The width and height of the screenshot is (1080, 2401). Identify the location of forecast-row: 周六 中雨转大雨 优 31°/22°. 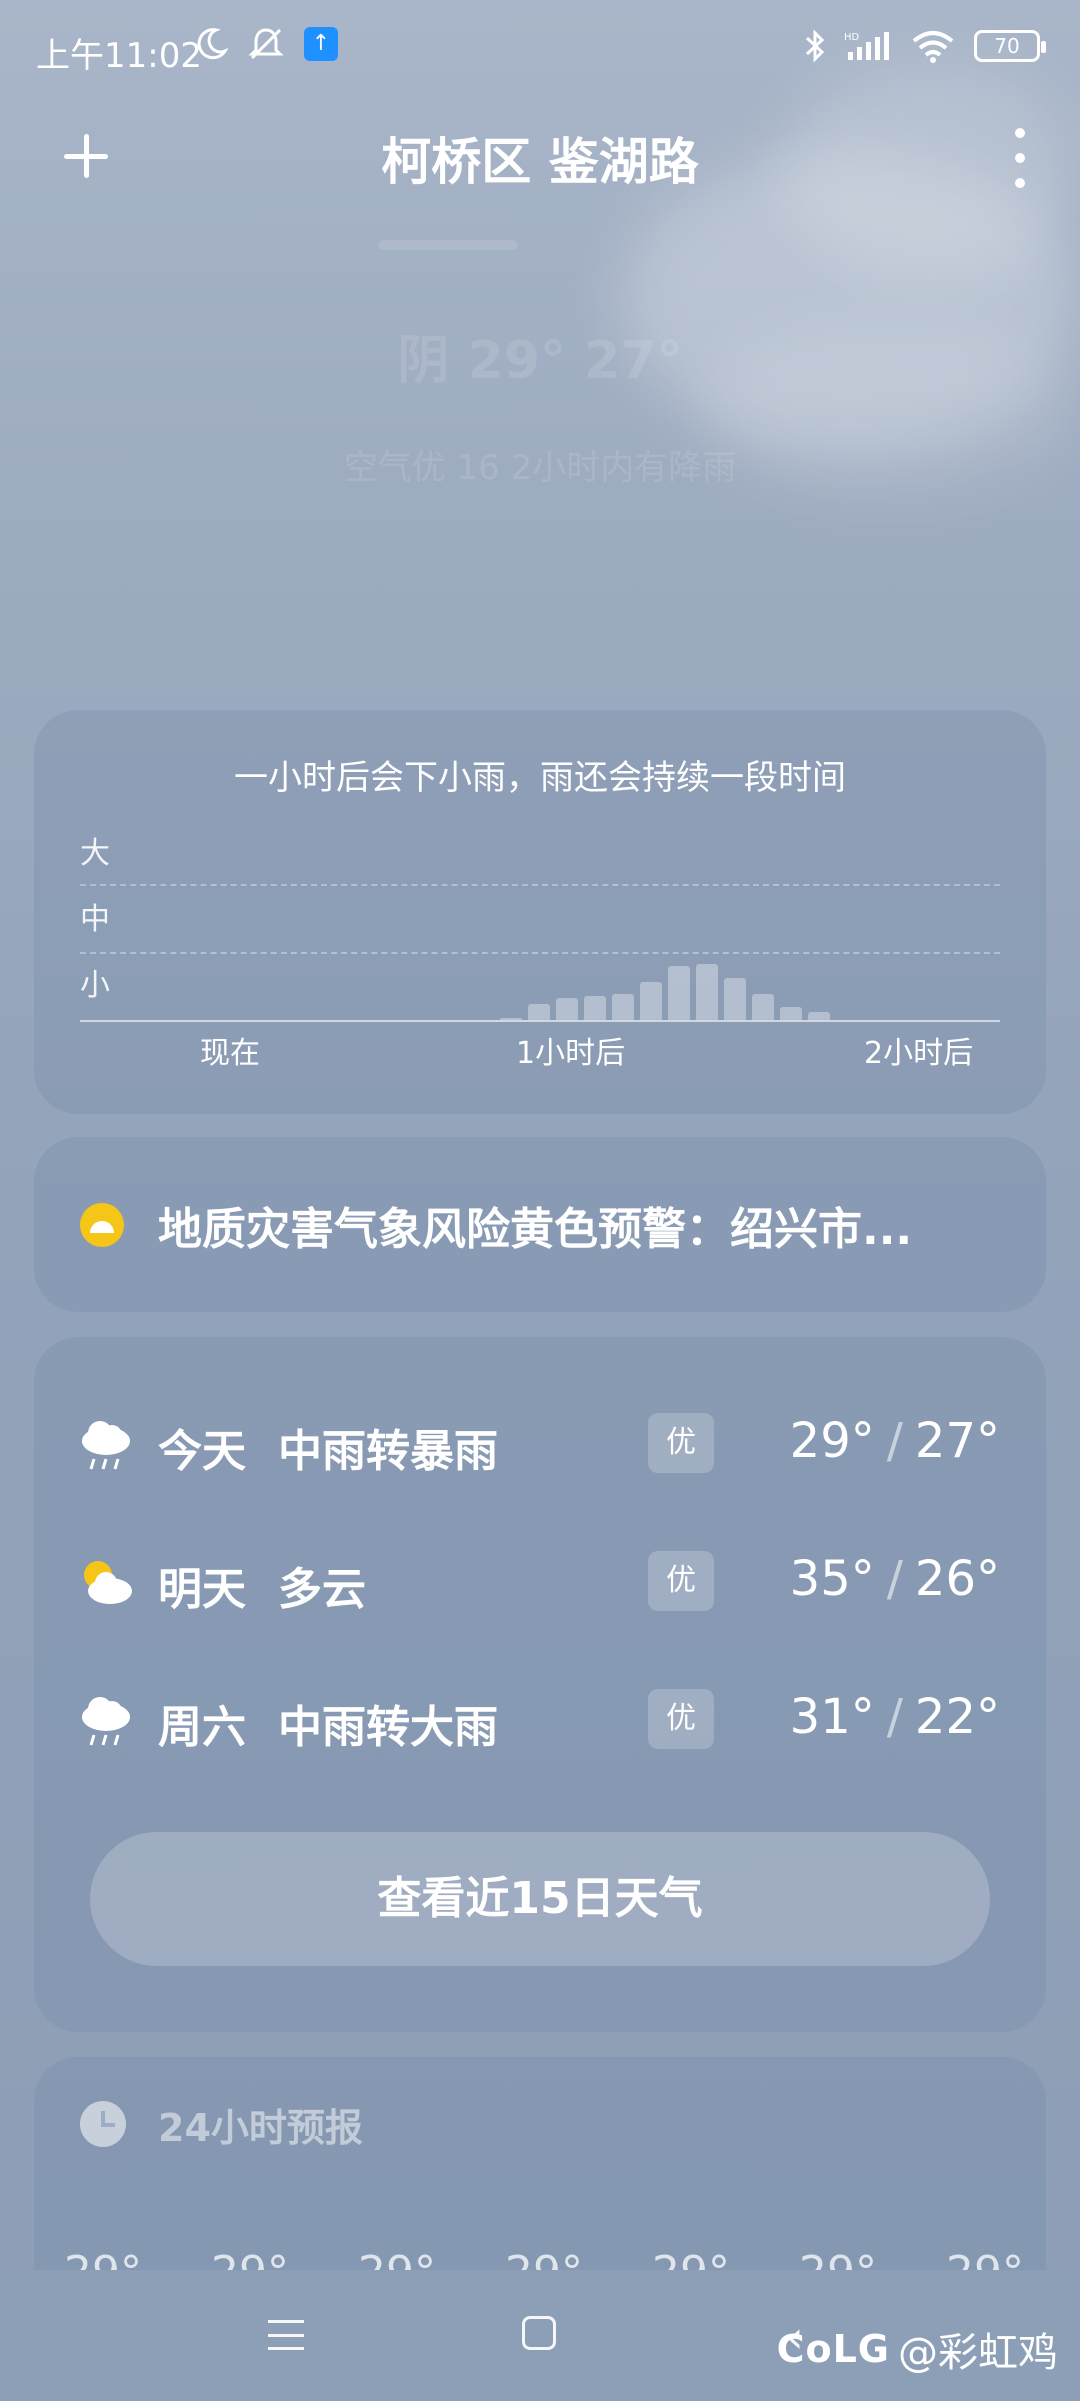
(540, 1719).